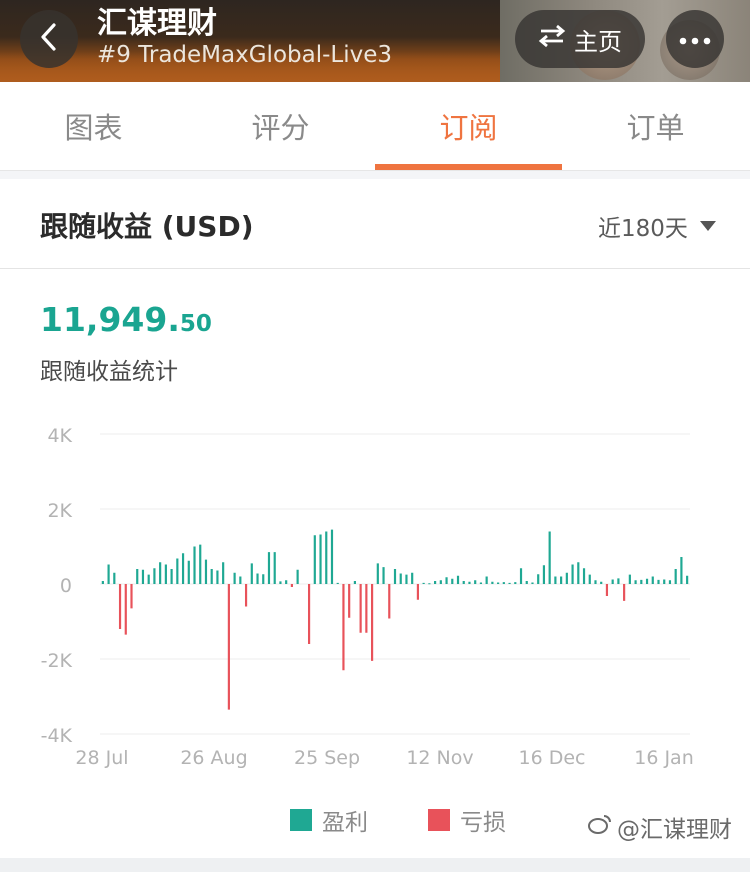 The height and width of the screenshot is (872, 750). I want to click on x-tick-label: 26 Aug, so click(213, 758).